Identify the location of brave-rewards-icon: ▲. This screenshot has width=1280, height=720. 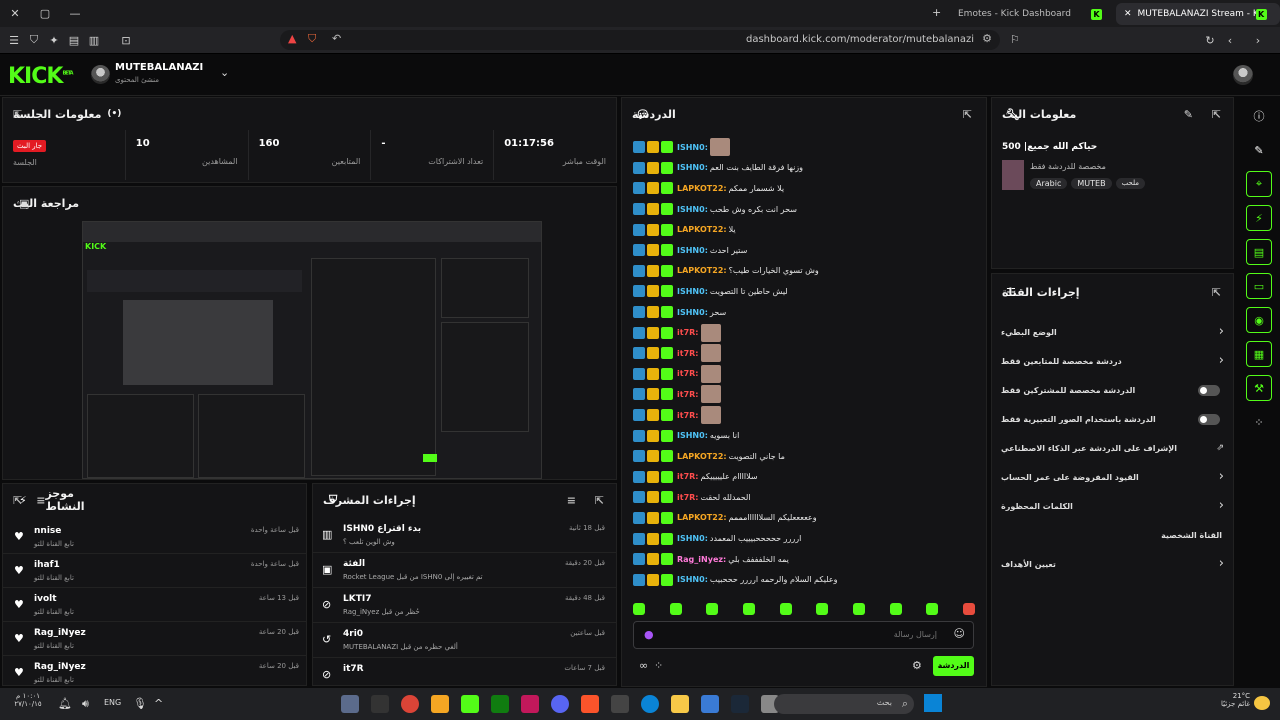
(292, 38).